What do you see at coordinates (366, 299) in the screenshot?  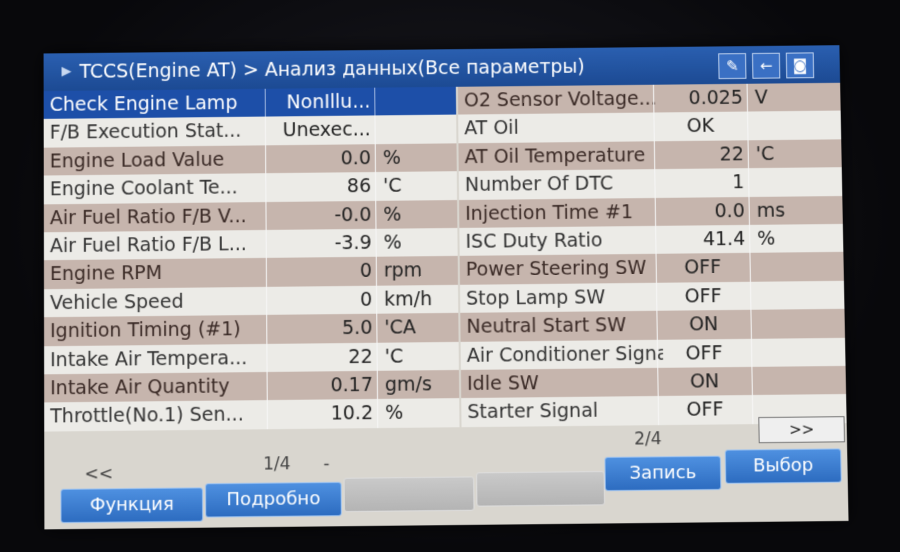 I see `parameter-value: 0` at bounding box center [366, 299].